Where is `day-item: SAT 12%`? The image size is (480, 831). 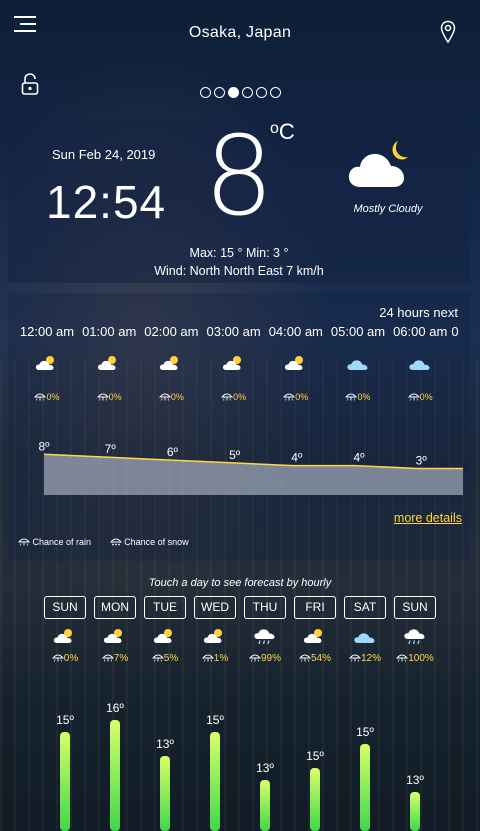 day-item: SAT 12% is located at coordinates (365, 630).